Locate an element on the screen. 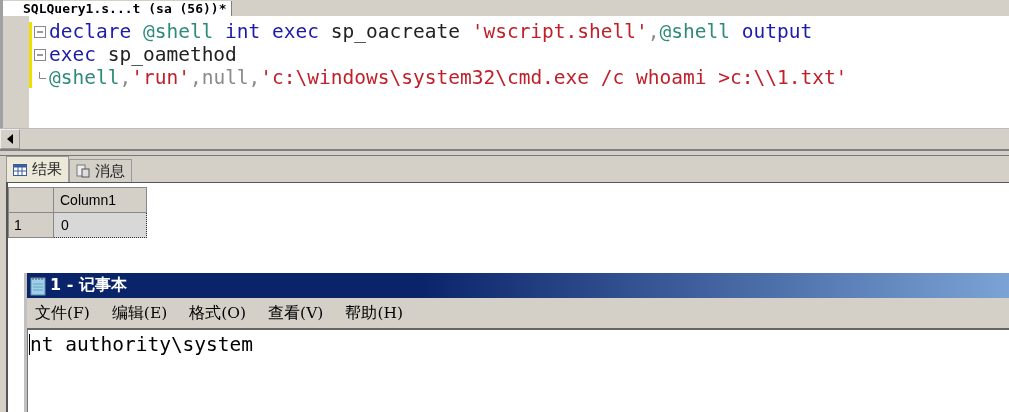  grid-icon is located at coordinates (20, 169).